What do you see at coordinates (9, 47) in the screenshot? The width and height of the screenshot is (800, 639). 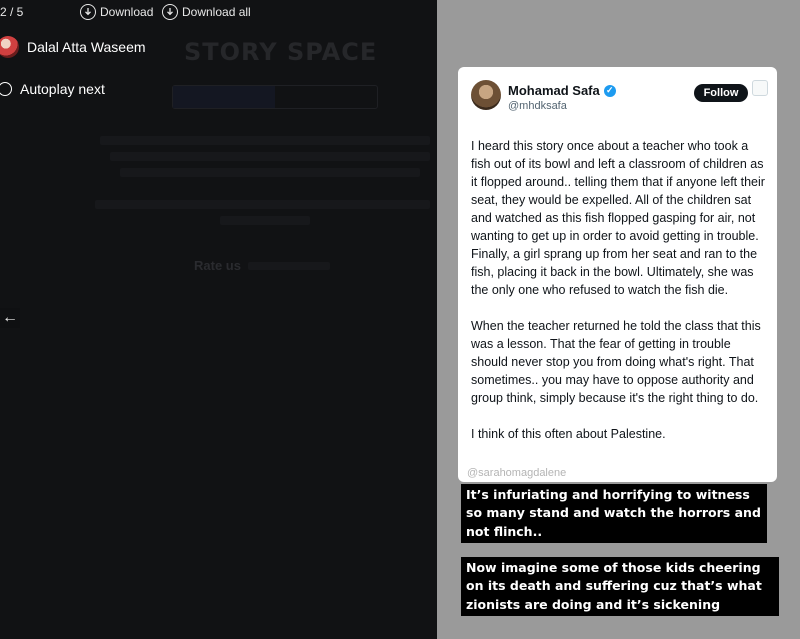 I see `avatar` at bounding box center [9, 47].